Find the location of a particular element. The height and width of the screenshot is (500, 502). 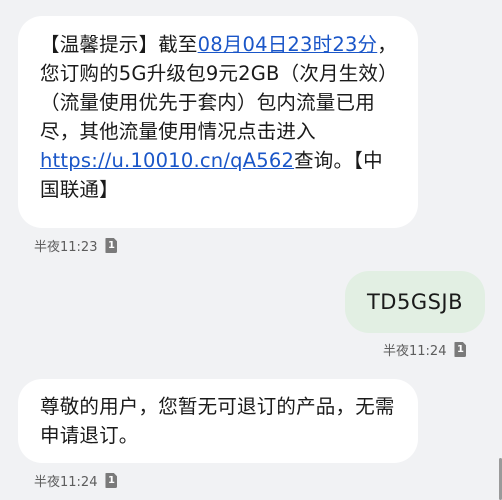

date-link: 08月04日23时23分 is located at coordinates (288, 44).